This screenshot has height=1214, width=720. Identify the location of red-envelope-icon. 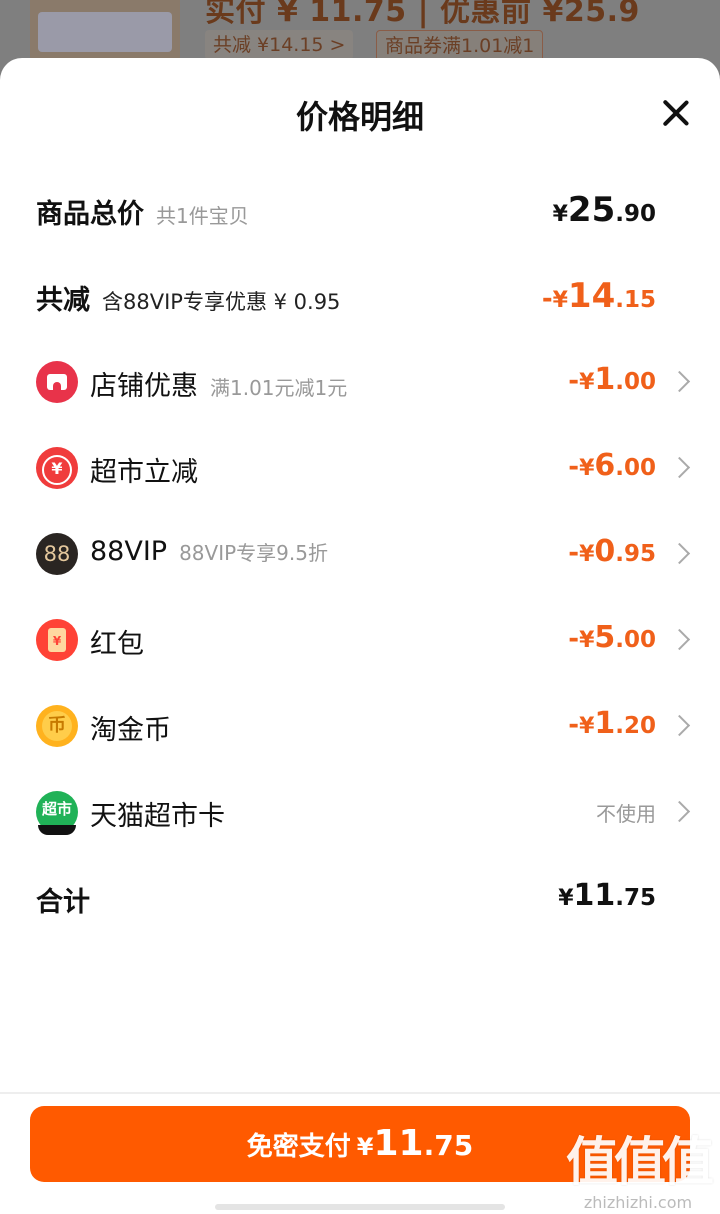
(57, 640).